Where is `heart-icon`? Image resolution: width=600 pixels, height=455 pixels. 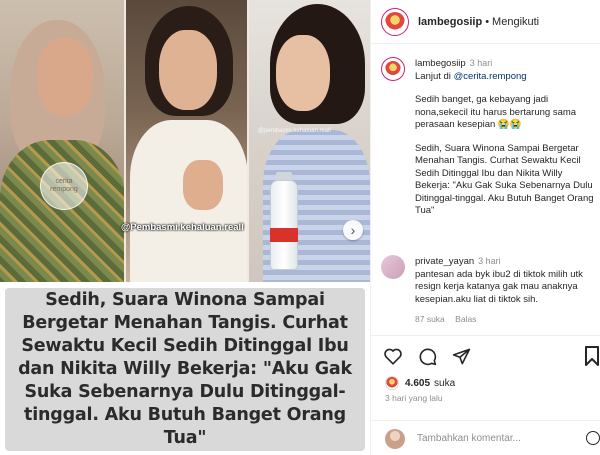
heart-icon is located at coordinates (393, 356).